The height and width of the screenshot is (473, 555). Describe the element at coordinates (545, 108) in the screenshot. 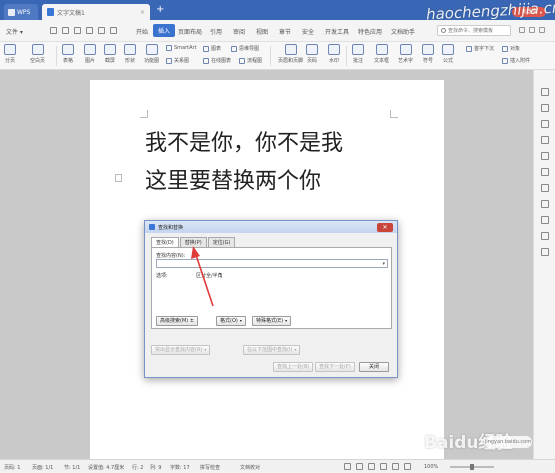

I see `style-icon` at that location.